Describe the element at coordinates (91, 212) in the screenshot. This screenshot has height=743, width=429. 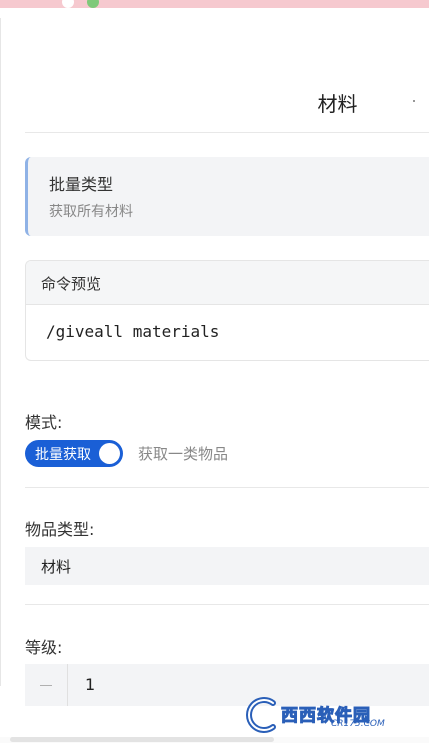
I see `batch-type-subtitle: 获取所有材料` at that location.